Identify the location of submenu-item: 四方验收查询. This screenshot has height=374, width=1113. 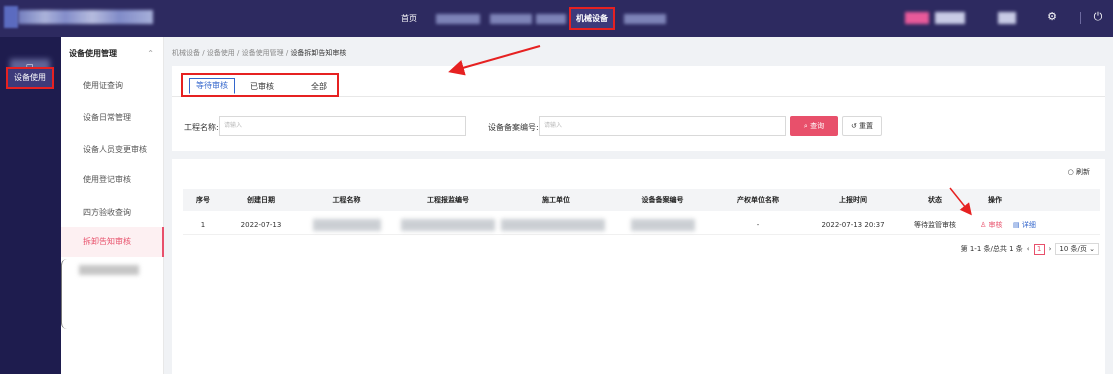
(112, 213).